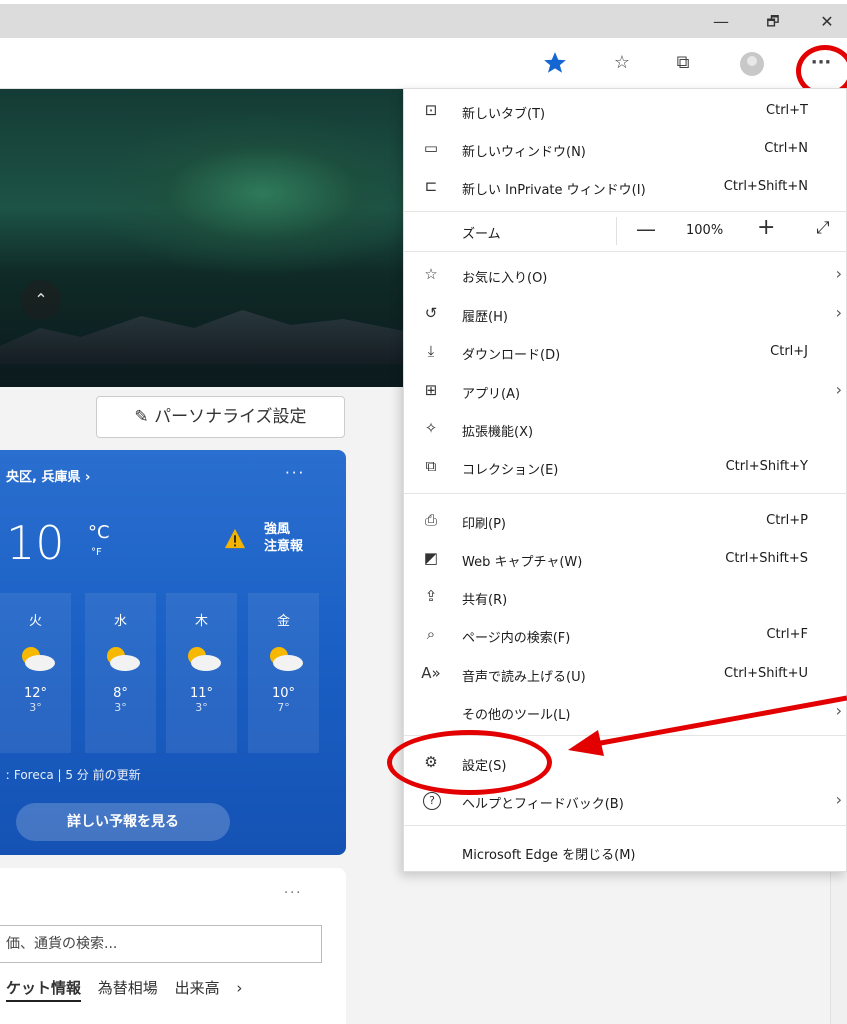 This screenshot has width=847, height=1024. I want to click on menu-item-close-edge: Microsoft Edge を閉じる(M), so click(625, 852).